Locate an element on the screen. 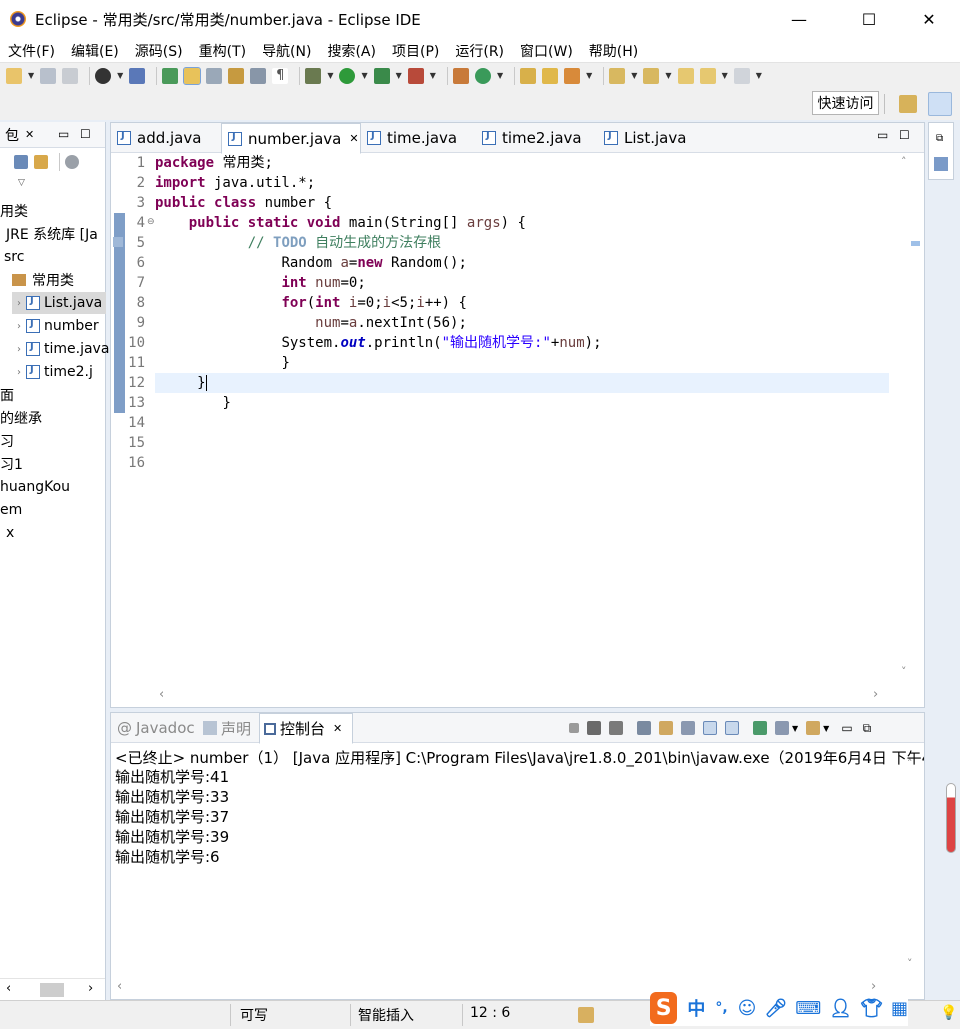 Image resolution: width=960 pixels, height=1029 pixels. display-console-icon is located at coordinates (782, 728).